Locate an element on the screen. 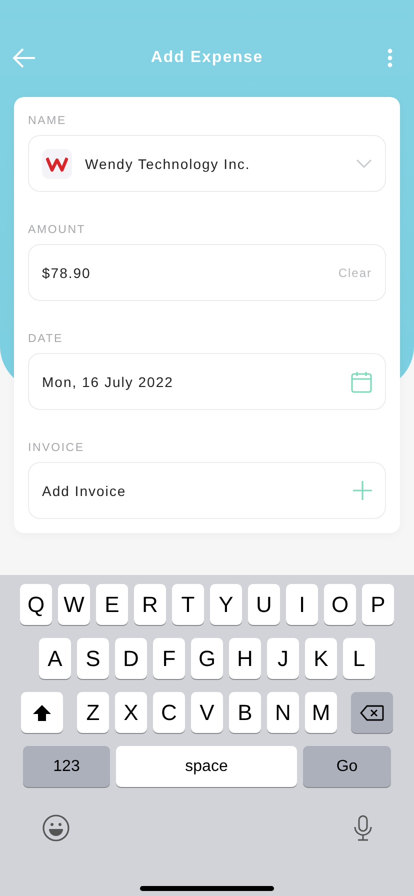 The image size is (414, 896). letter-key: U is located at coordinates (264, 604).